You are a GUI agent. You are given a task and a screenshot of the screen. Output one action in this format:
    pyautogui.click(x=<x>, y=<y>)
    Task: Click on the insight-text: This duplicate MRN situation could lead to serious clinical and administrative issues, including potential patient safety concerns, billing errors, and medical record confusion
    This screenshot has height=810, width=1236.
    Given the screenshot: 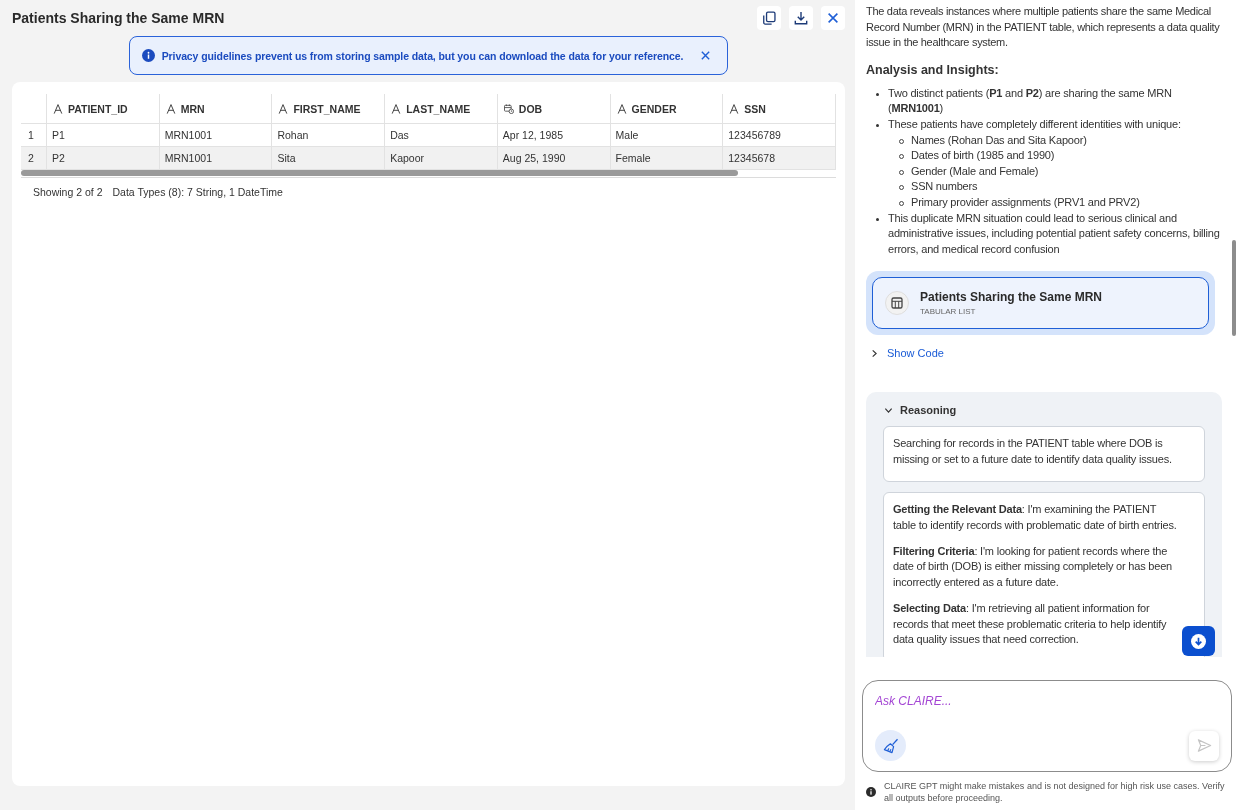 What is the action you would take?
    pyautogui.click(x=1054, y=233)
    